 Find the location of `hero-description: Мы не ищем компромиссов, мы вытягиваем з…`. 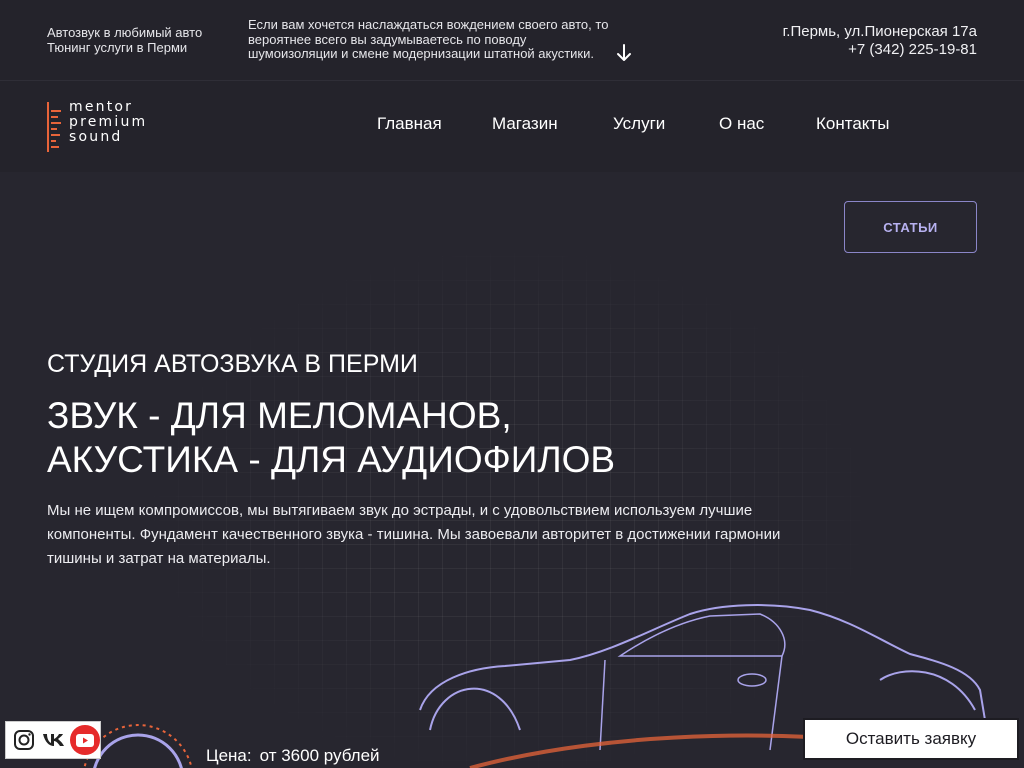

hero-description: Мы не ищем компромиссов, мы вытягиваем з… is located at coordinates (447, 535).